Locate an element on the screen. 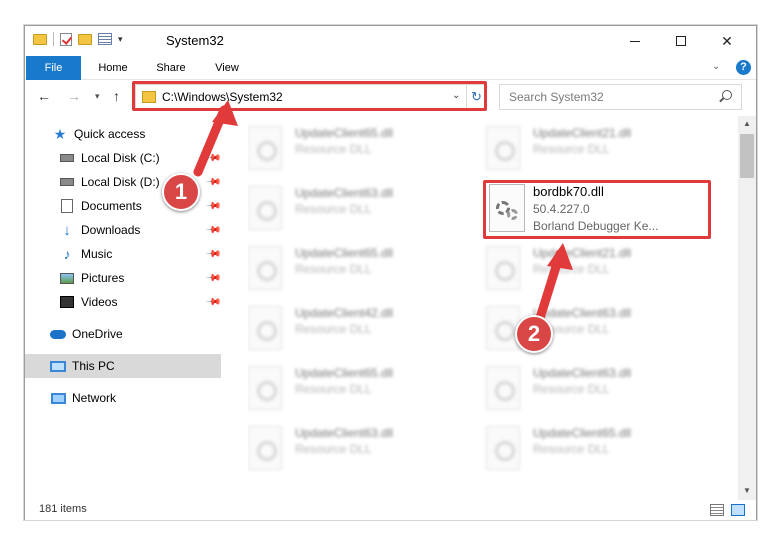  sidebar-item-label: This PC is located at coordinates (93, 366).